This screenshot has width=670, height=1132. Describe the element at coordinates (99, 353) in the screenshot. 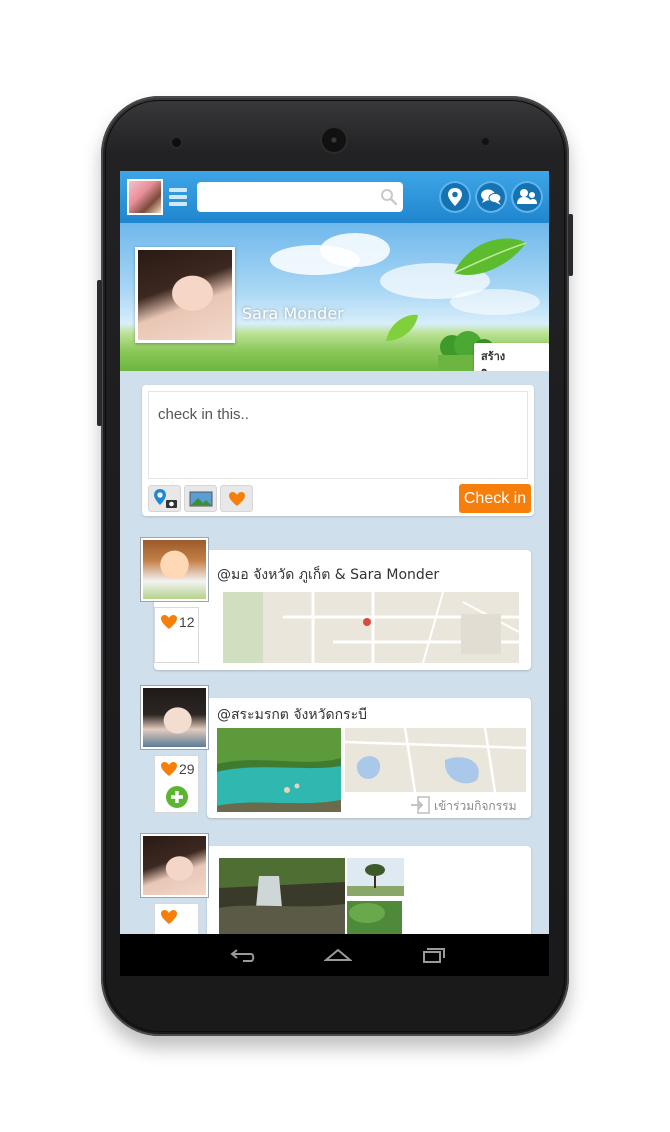

I see `volume-button` at that location.